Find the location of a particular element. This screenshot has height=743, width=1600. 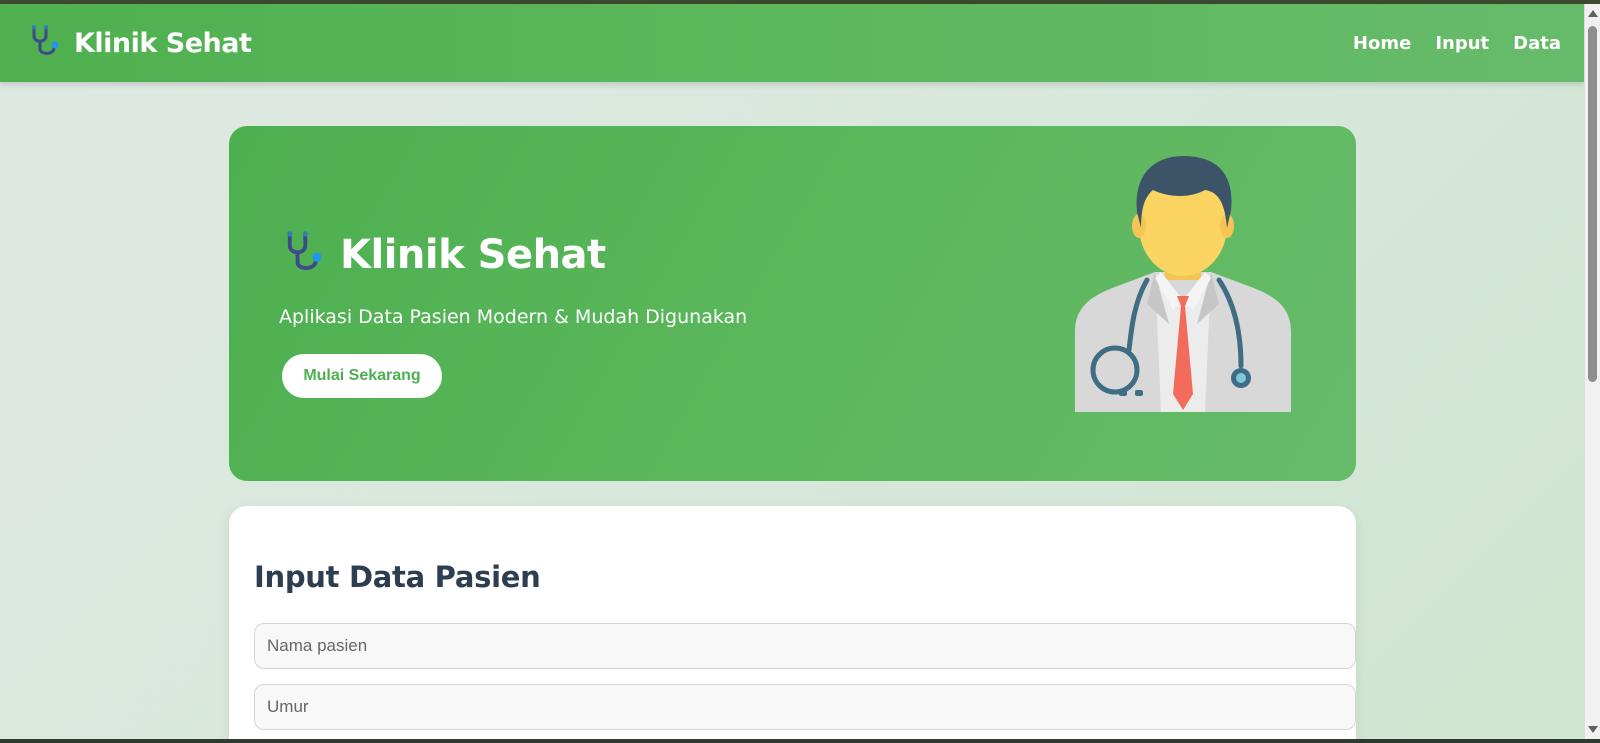

scroll-down-arrow-icon is located at coordinates (1593, 729).